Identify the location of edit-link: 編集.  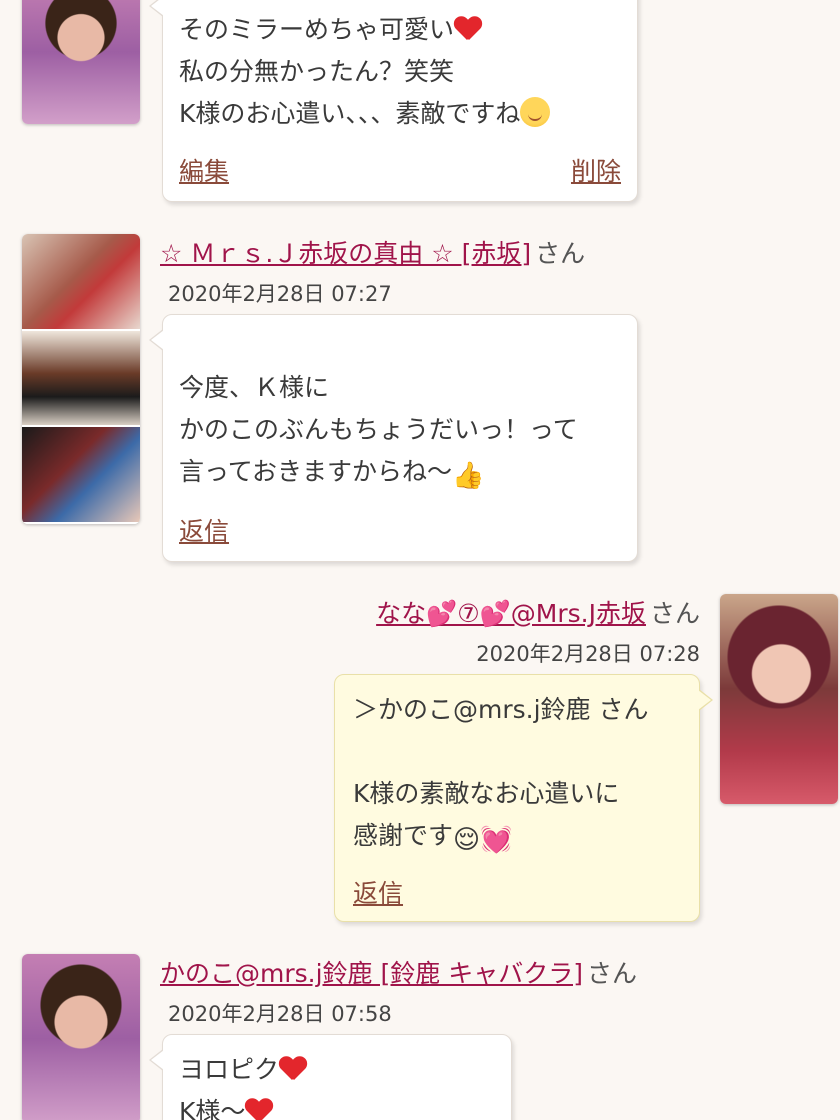
(204, 172).